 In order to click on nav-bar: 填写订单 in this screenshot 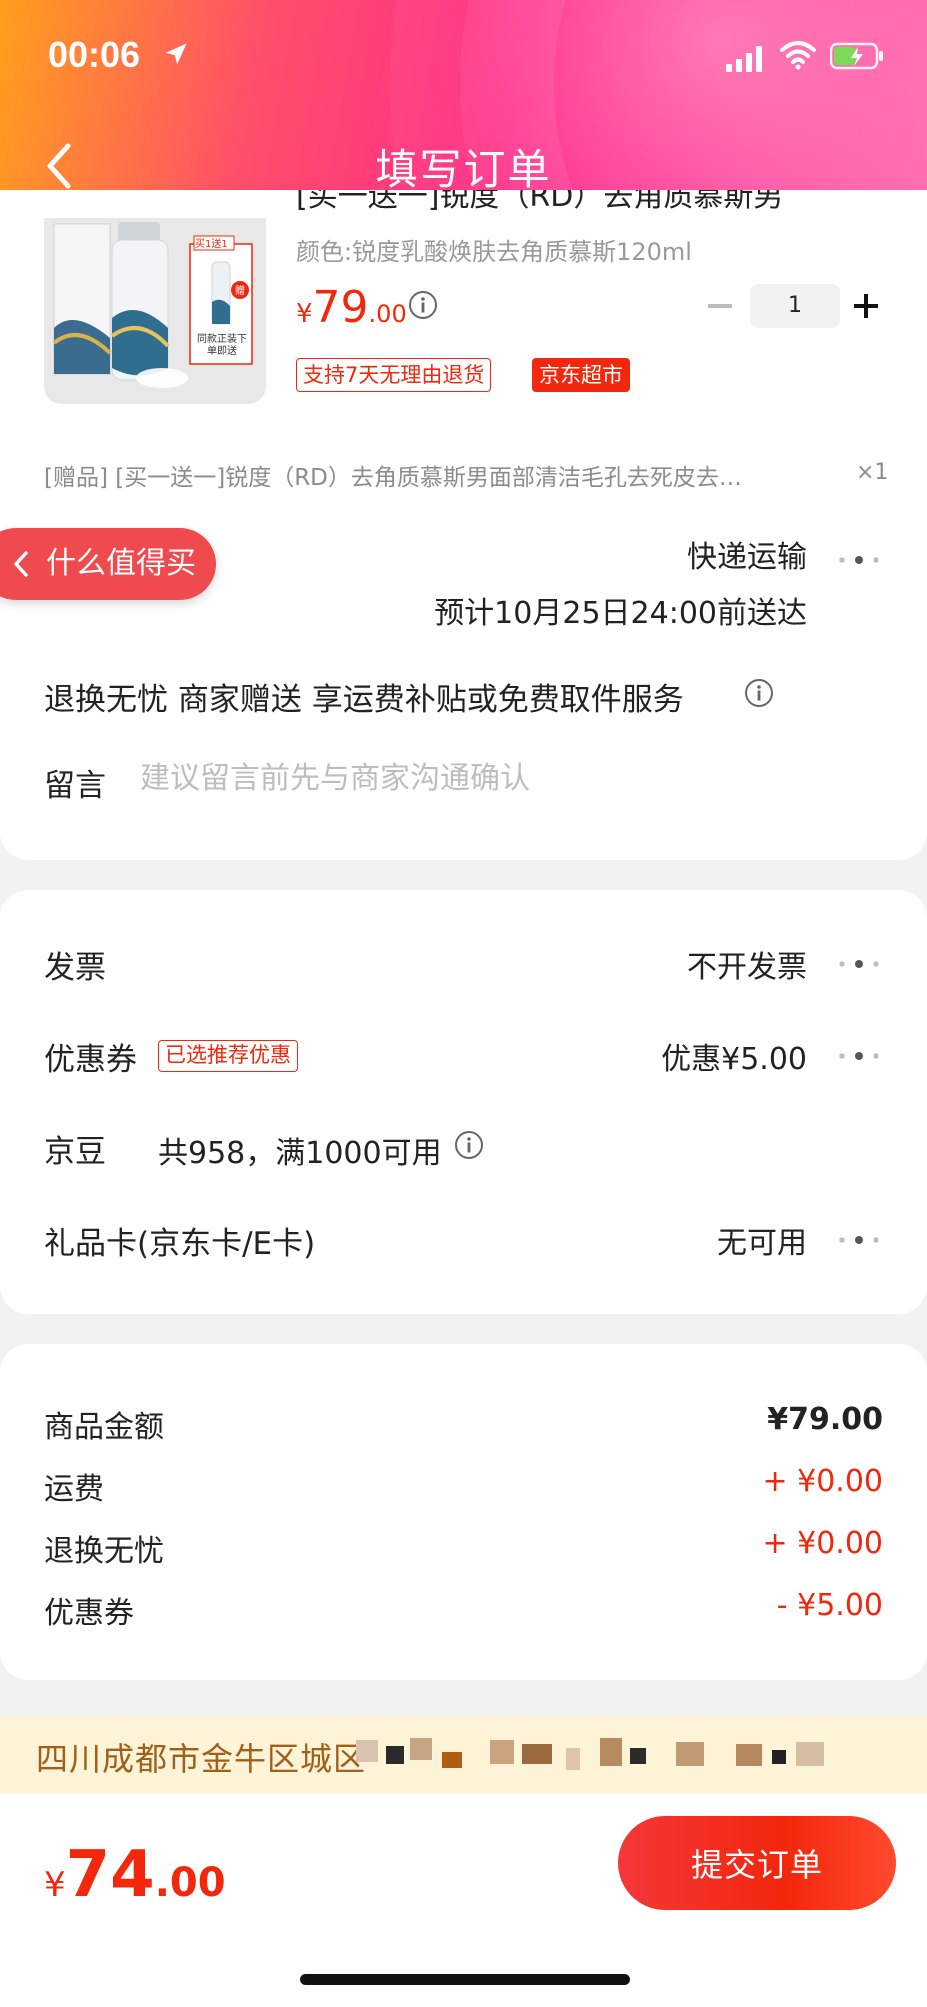, I will do `click(463, 165)`.